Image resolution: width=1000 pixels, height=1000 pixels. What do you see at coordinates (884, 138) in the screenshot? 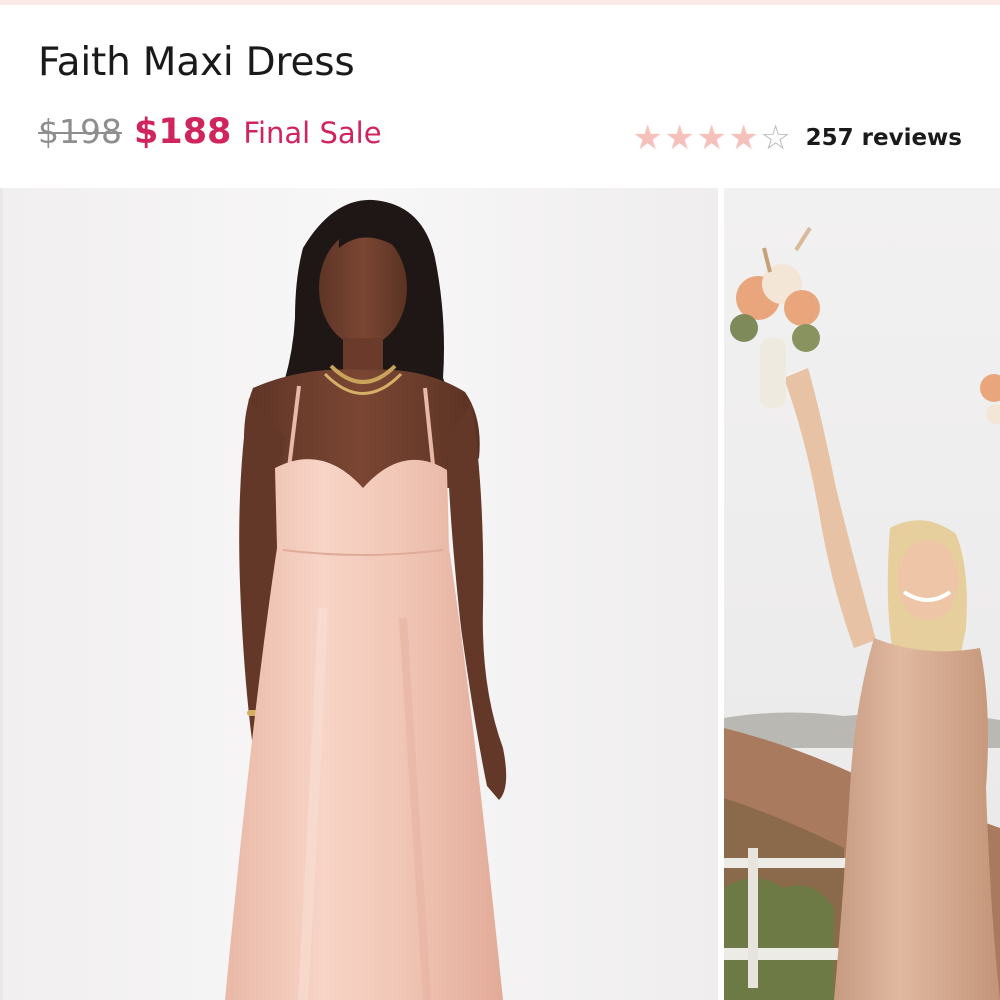
I see `reviews-link: 257 reviews` at bounding box center [884, 138].